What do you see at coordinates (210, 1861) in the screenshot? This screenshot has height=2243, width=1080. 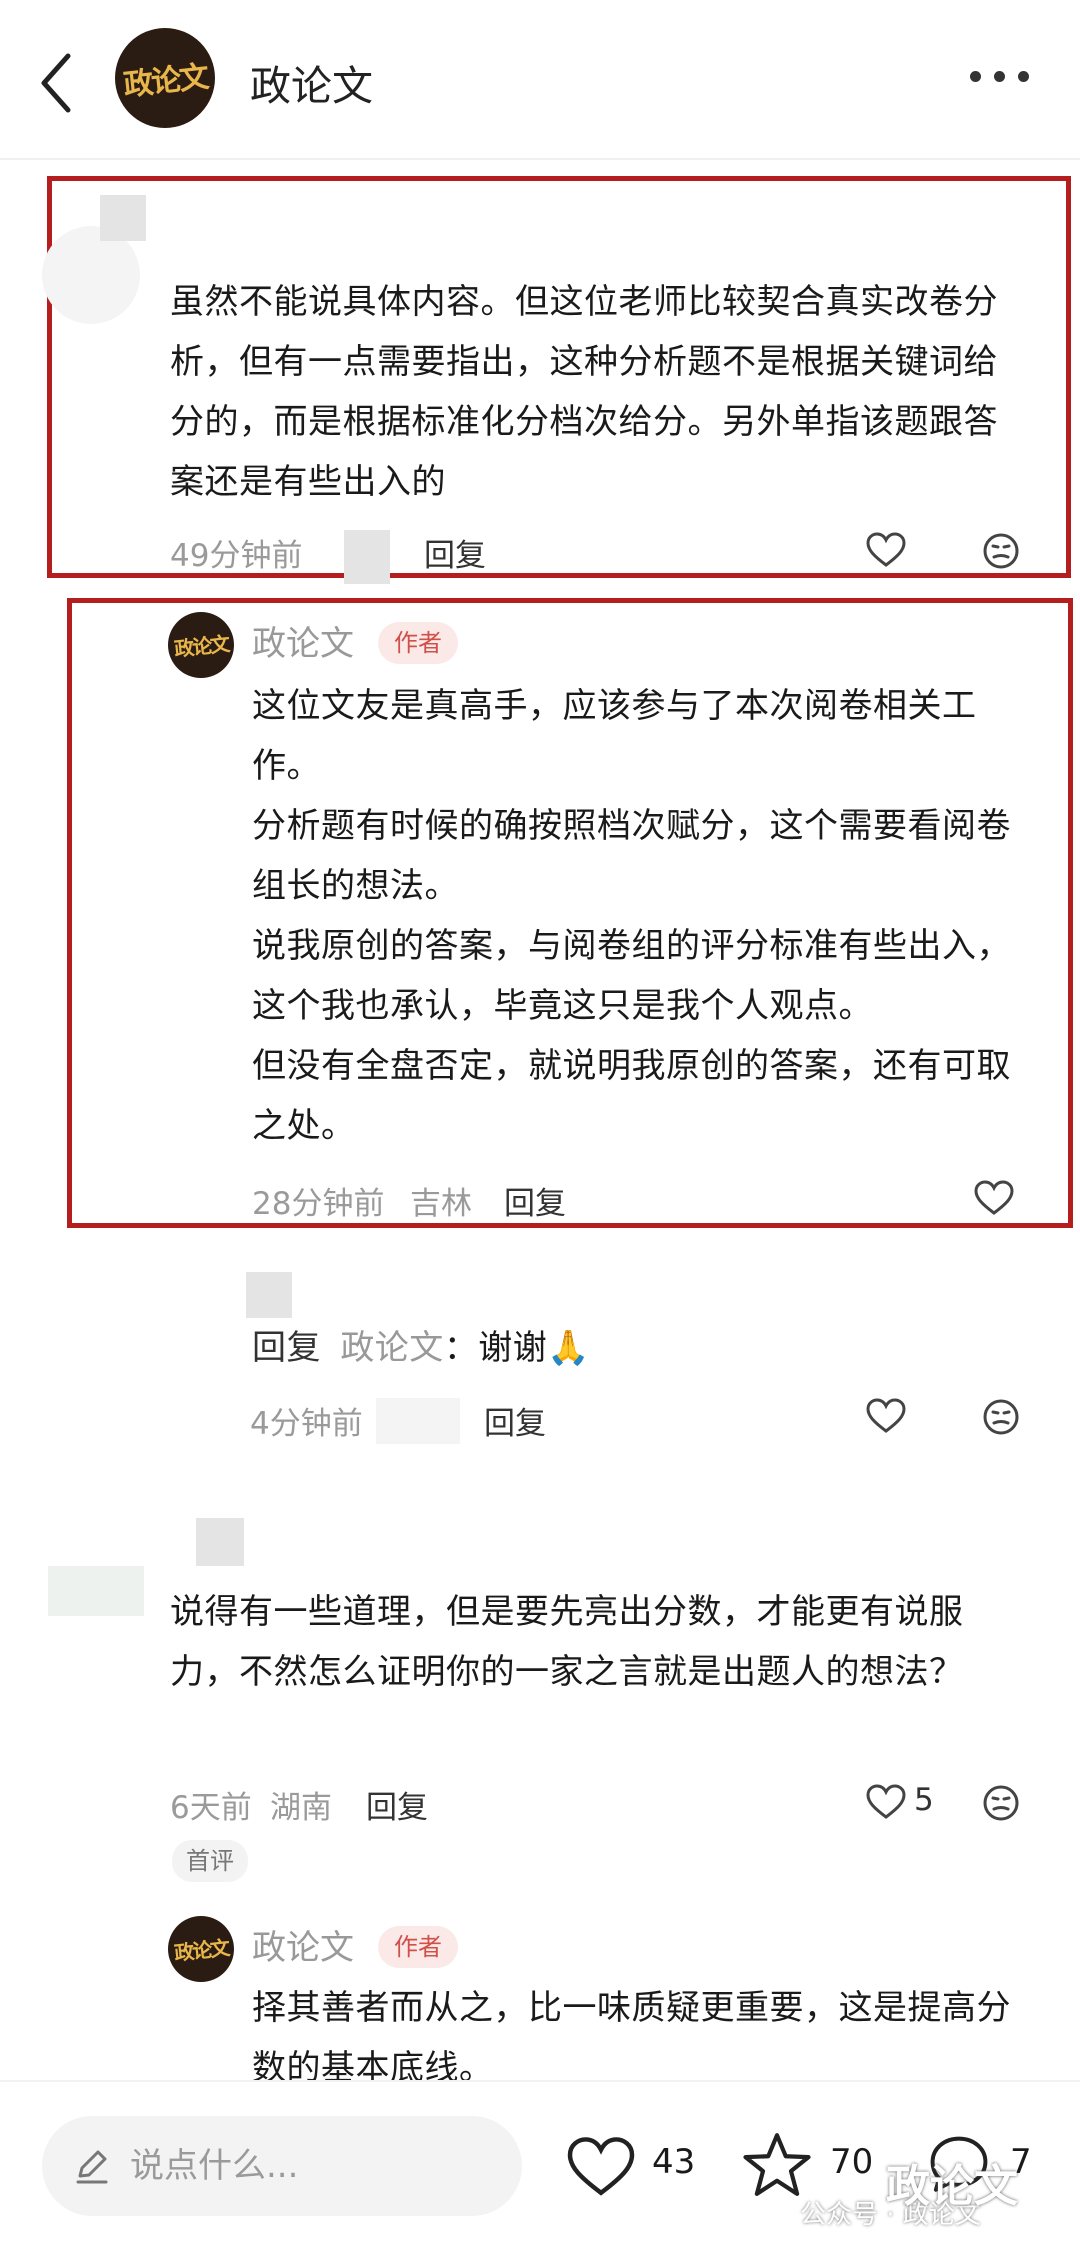 I see `first-comment-tag: 首评` at bounding box center [210, 1861].